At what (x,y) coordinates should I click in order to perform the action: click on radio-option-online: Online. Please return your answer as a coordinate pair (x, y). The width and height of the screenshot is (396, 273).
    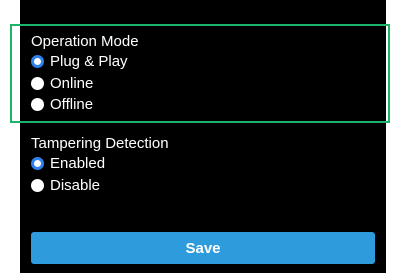
    Looking at the image, I should click on (62, 83).